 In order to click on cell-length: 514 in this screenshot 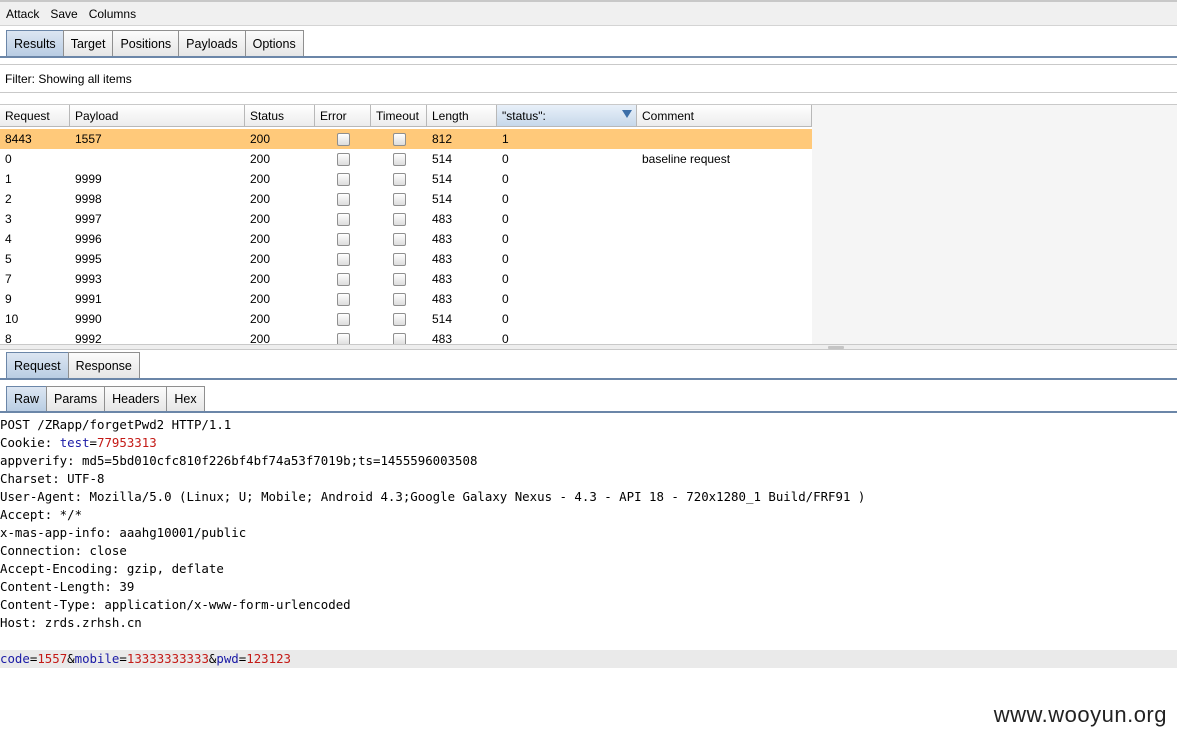, I will do `click(442, 199)`.